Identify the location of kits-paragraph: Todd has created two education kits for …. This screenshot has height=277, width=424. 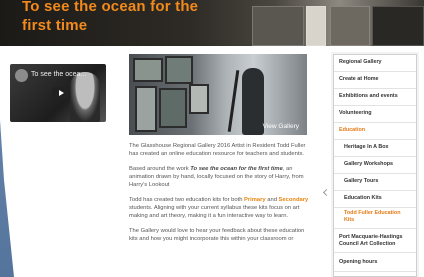
(219, 208).